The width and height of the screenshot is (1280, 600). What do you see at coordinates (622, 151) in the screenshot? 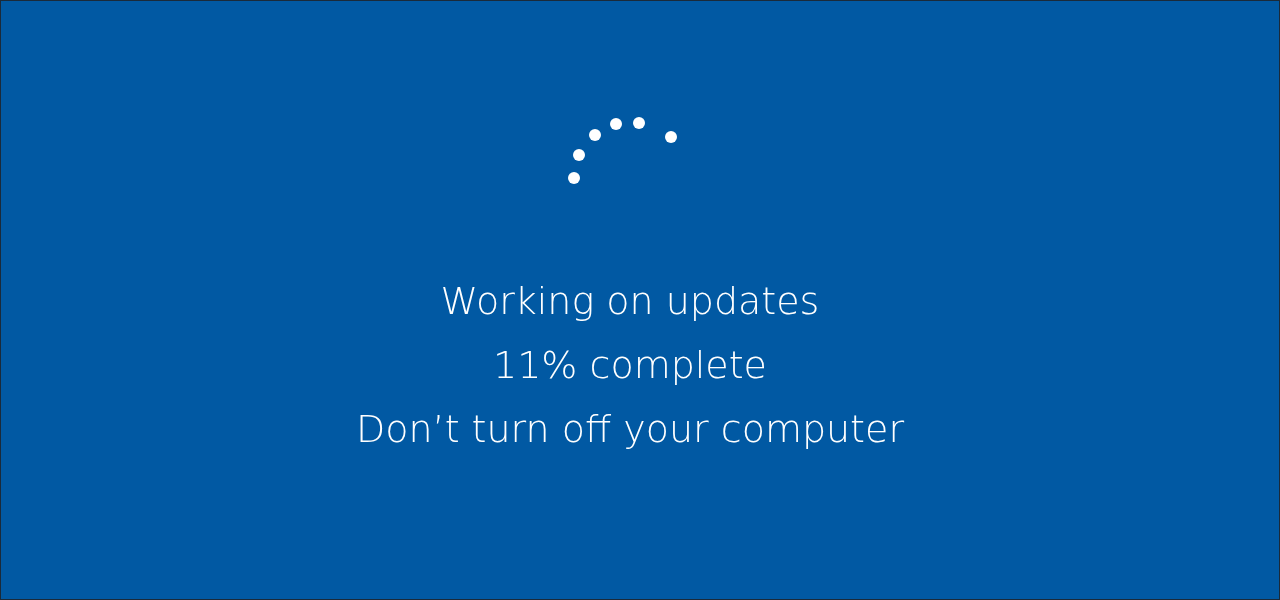
I see `loading-dots-icon` at bounding box center [622, 151].